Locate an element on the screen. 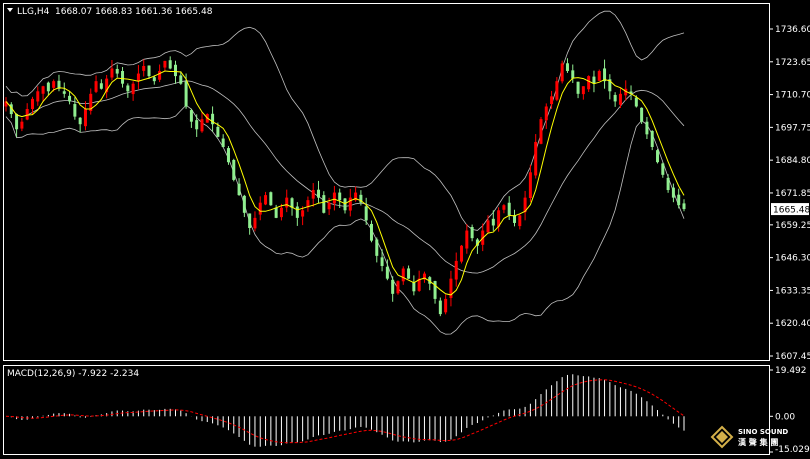  svg-text: 漢 聲 集 團 is located at coordinates (758, 442).